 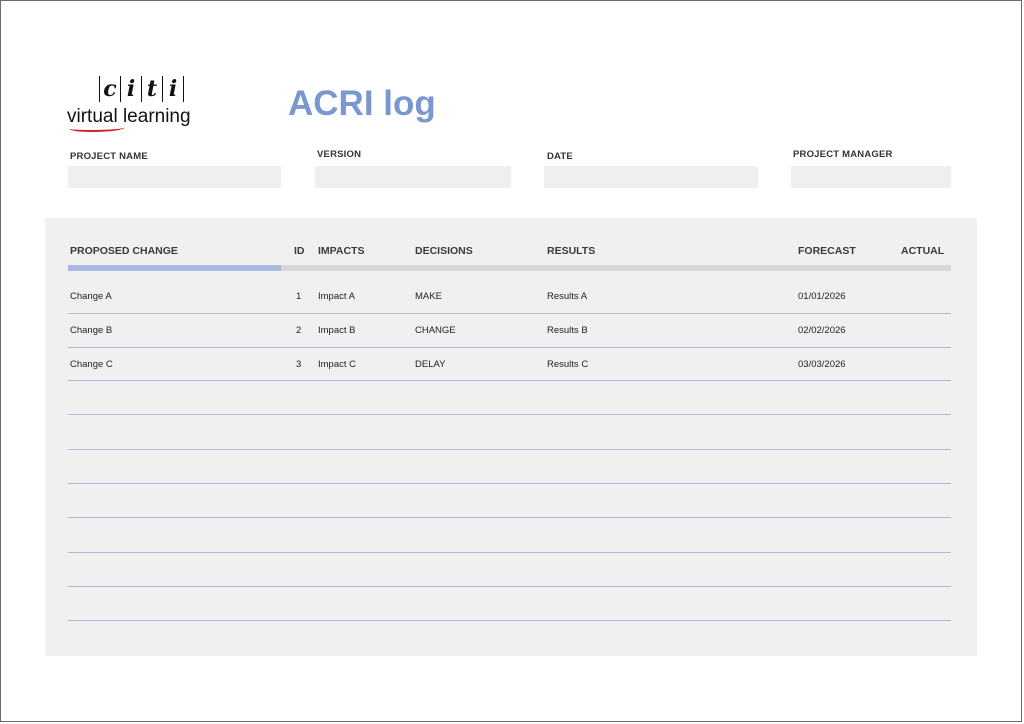 What do you see at coordinates (430, 364) in the screenshot?
I see `cell-decision: DELAY` at bounding box center [430, 364].